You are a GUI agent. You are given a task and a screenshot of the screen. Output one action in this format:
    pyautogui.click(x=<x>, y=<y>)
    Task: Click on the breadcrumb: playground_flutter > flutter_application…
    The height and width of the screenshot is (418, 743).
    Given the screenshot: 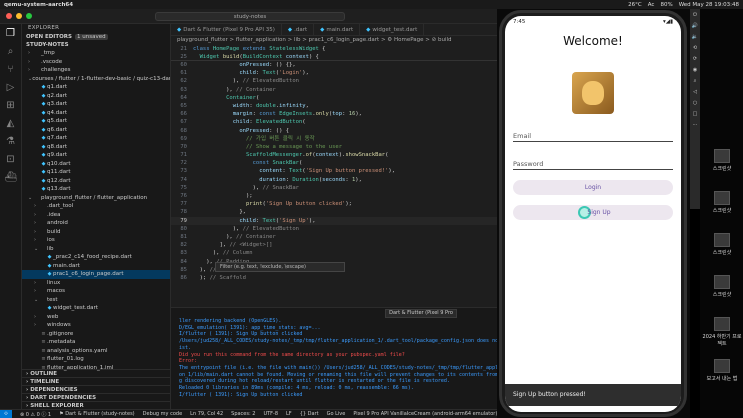 What is the action you would take?
    pyautogui.click(x=334, y=40)
    